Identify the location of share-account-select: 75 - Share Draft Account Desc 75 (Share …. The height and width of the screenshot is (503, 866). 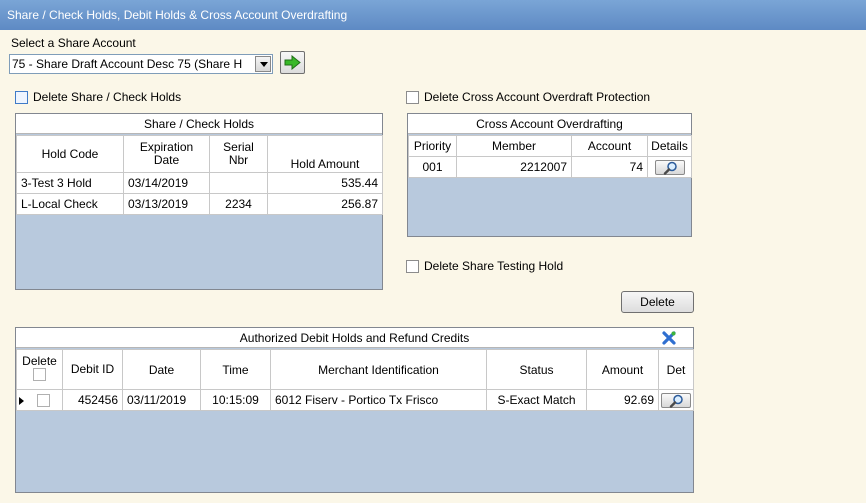
(141, 64).